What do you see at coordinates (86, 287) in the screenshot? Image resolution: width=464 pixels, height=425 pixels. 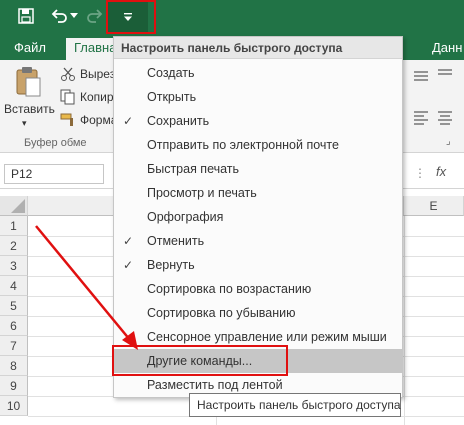 I see `annotation-arrow` at bounding box center [86, 287].